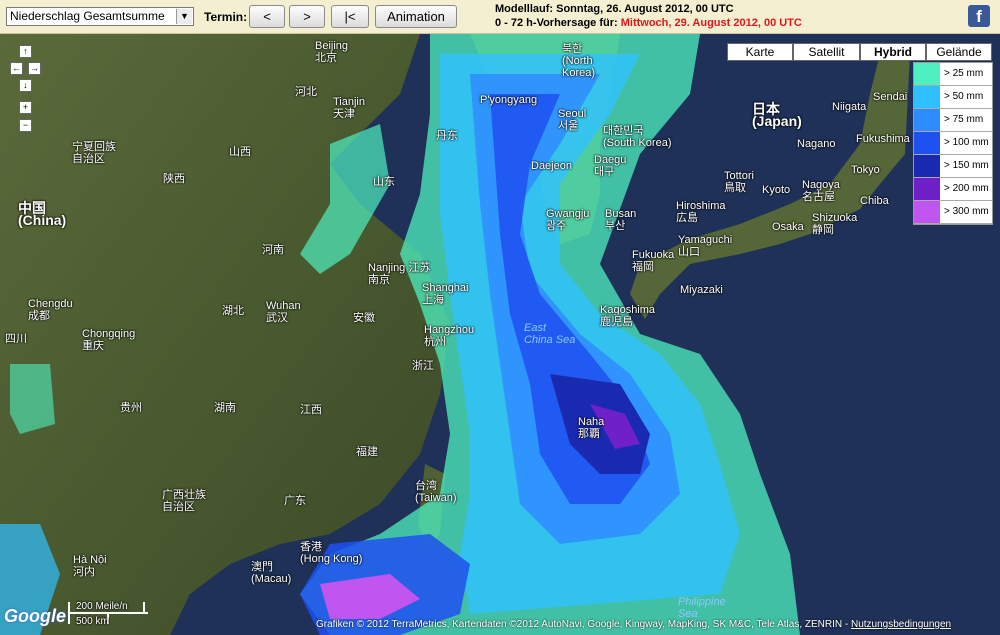 This screenshot has height=635, width=1000. What do you see at coordinates (399, 274) in the screenshot?
I see `label-nanjing: Nanjing 江苏 南京` at bounding box center [399, 274].